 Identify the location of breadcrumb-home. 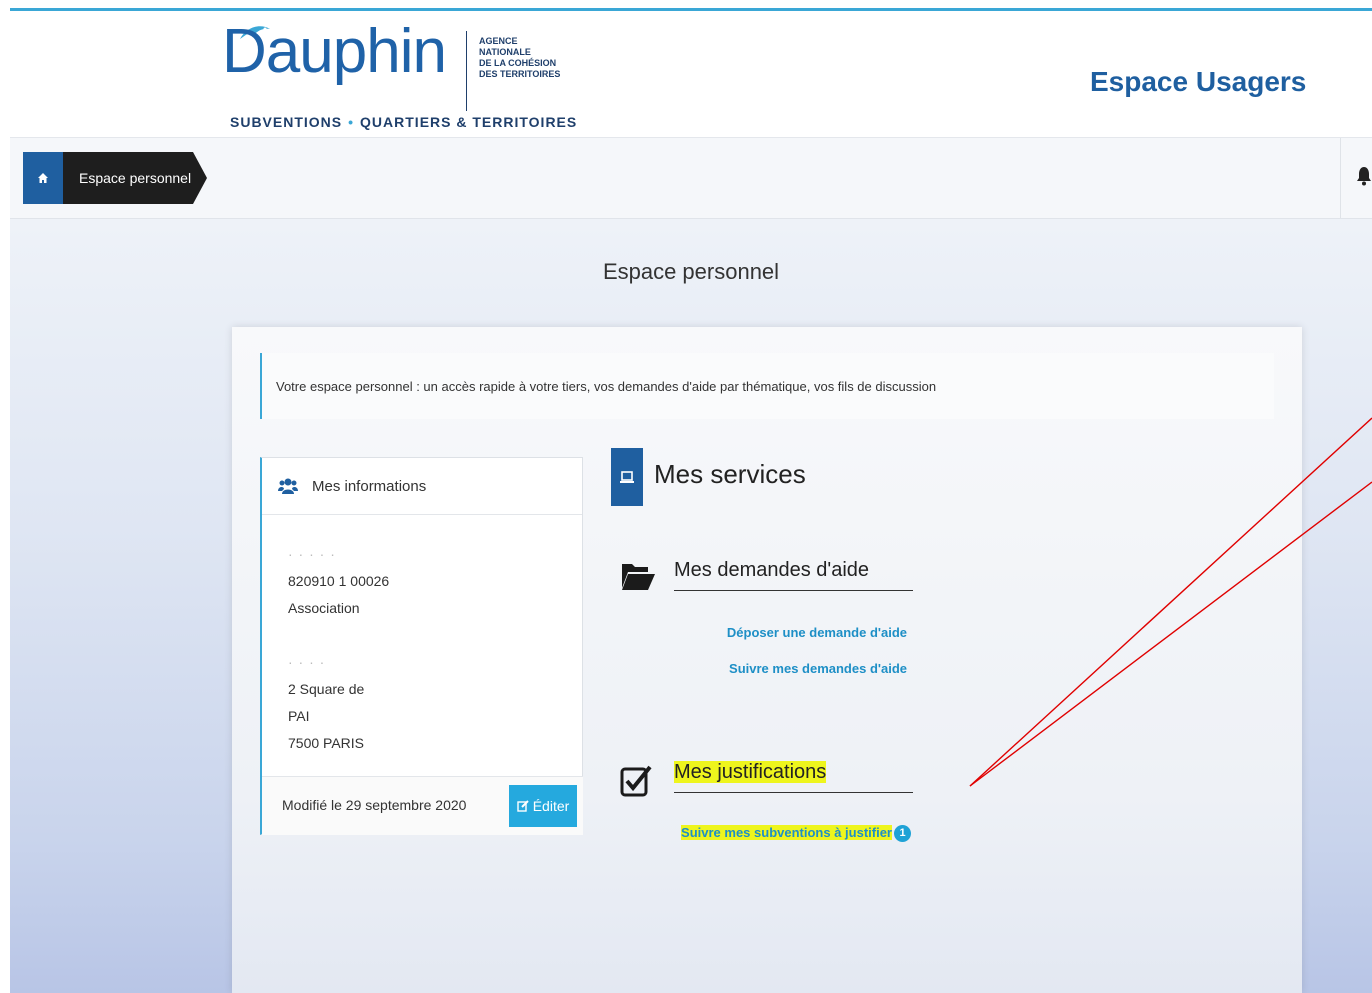
(43, 178).